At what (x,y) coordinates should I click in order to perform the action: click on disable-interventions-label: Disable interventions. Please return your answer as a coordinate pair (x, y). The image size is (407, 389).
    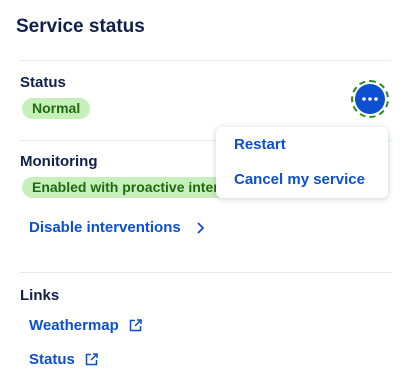
    Looking at the image, I should click on (105, 227).